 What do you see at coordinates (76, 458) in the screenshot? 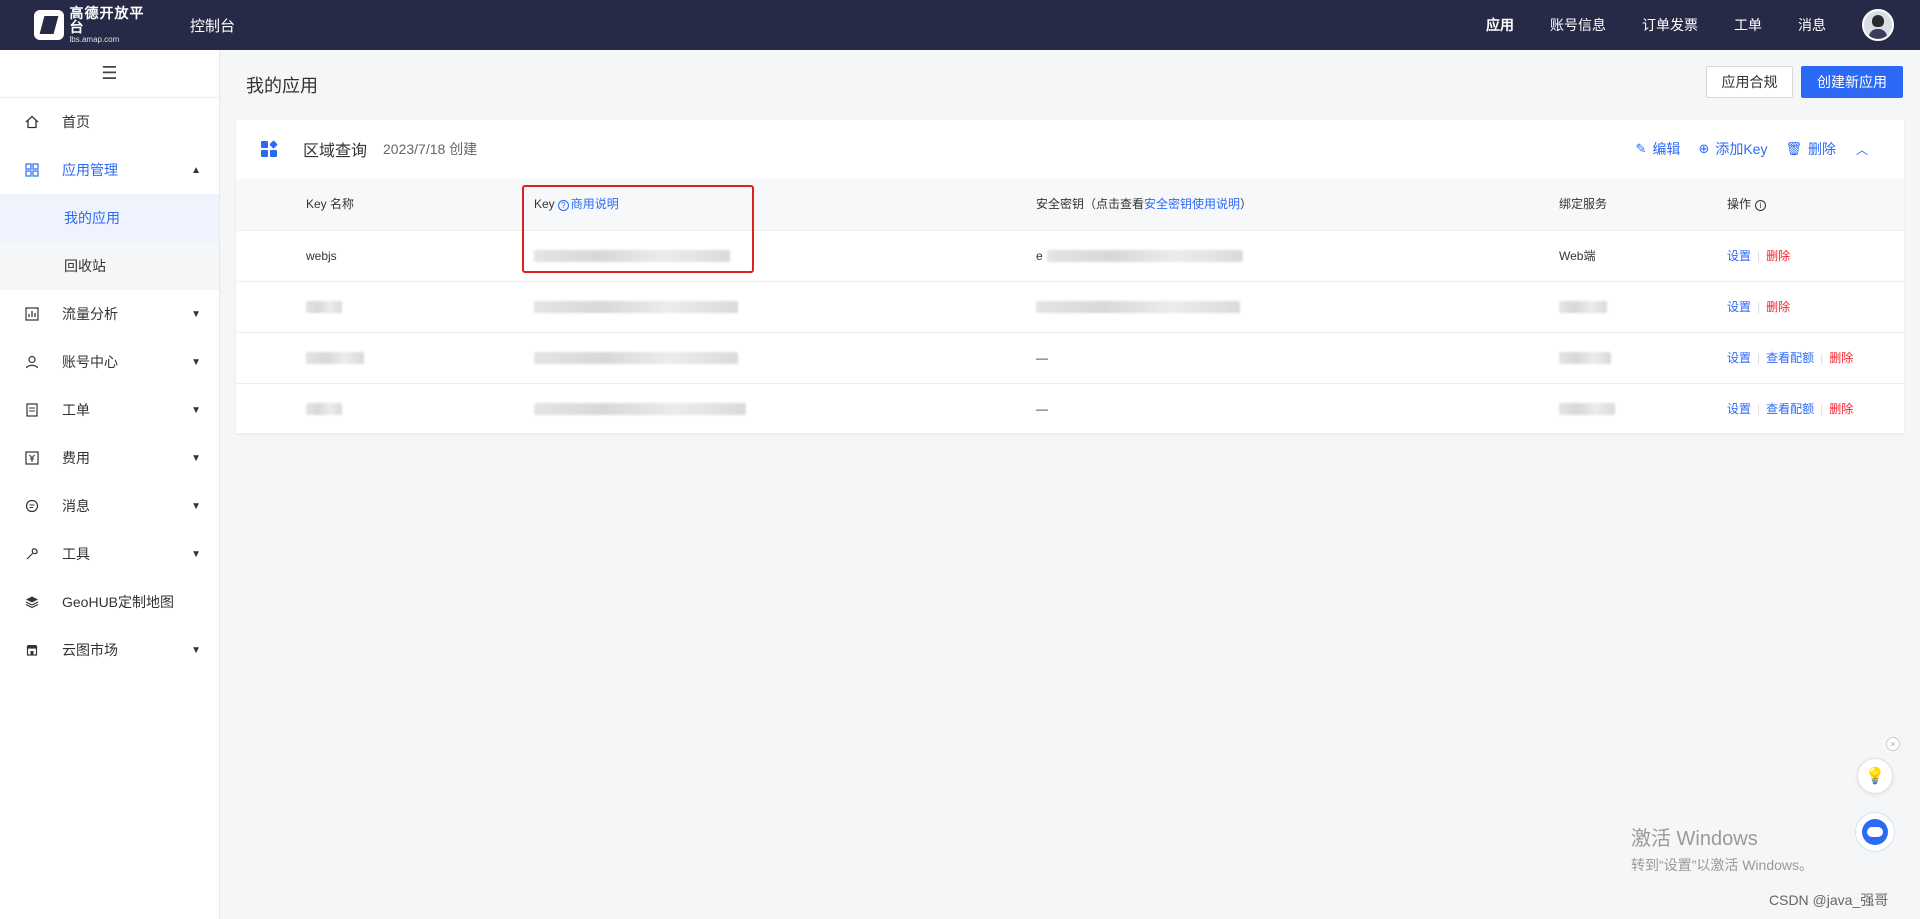
I see `sidebar-item-label: 费用` at bounding box center [76, 458].